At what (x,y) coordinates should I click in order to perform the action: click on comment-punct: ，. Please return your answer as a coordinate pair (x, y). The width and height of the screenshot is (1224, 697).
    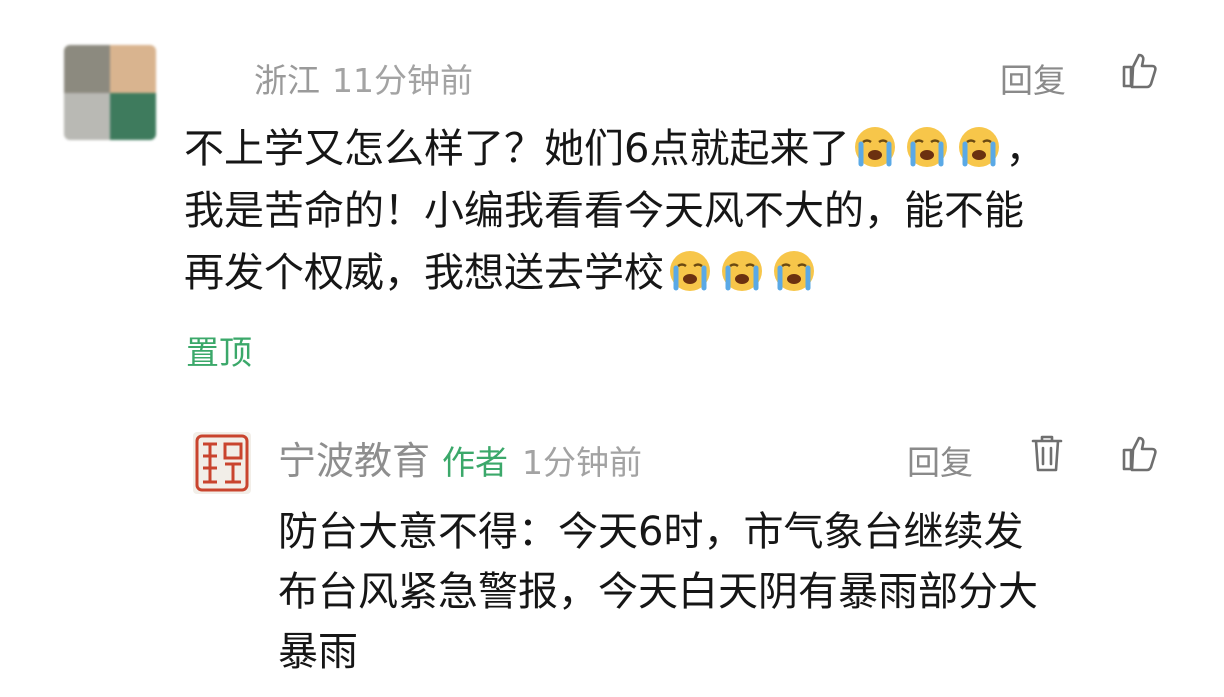
    Looking at the image, I should click on (1025, 149).